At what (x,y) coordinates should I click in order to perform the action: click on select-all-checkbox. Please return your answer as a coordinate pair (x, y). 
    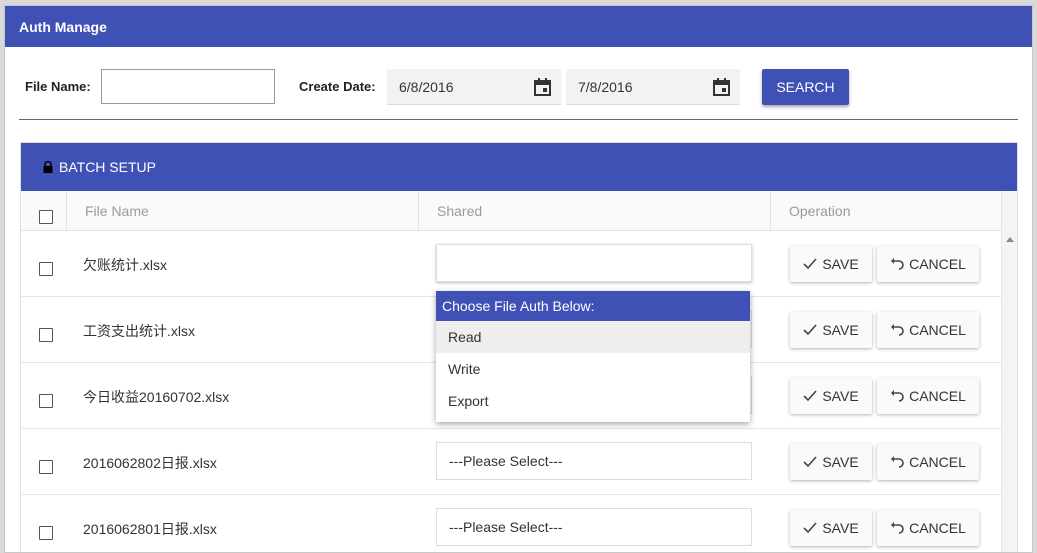
    Looking at the image, I should click on (46, 217).